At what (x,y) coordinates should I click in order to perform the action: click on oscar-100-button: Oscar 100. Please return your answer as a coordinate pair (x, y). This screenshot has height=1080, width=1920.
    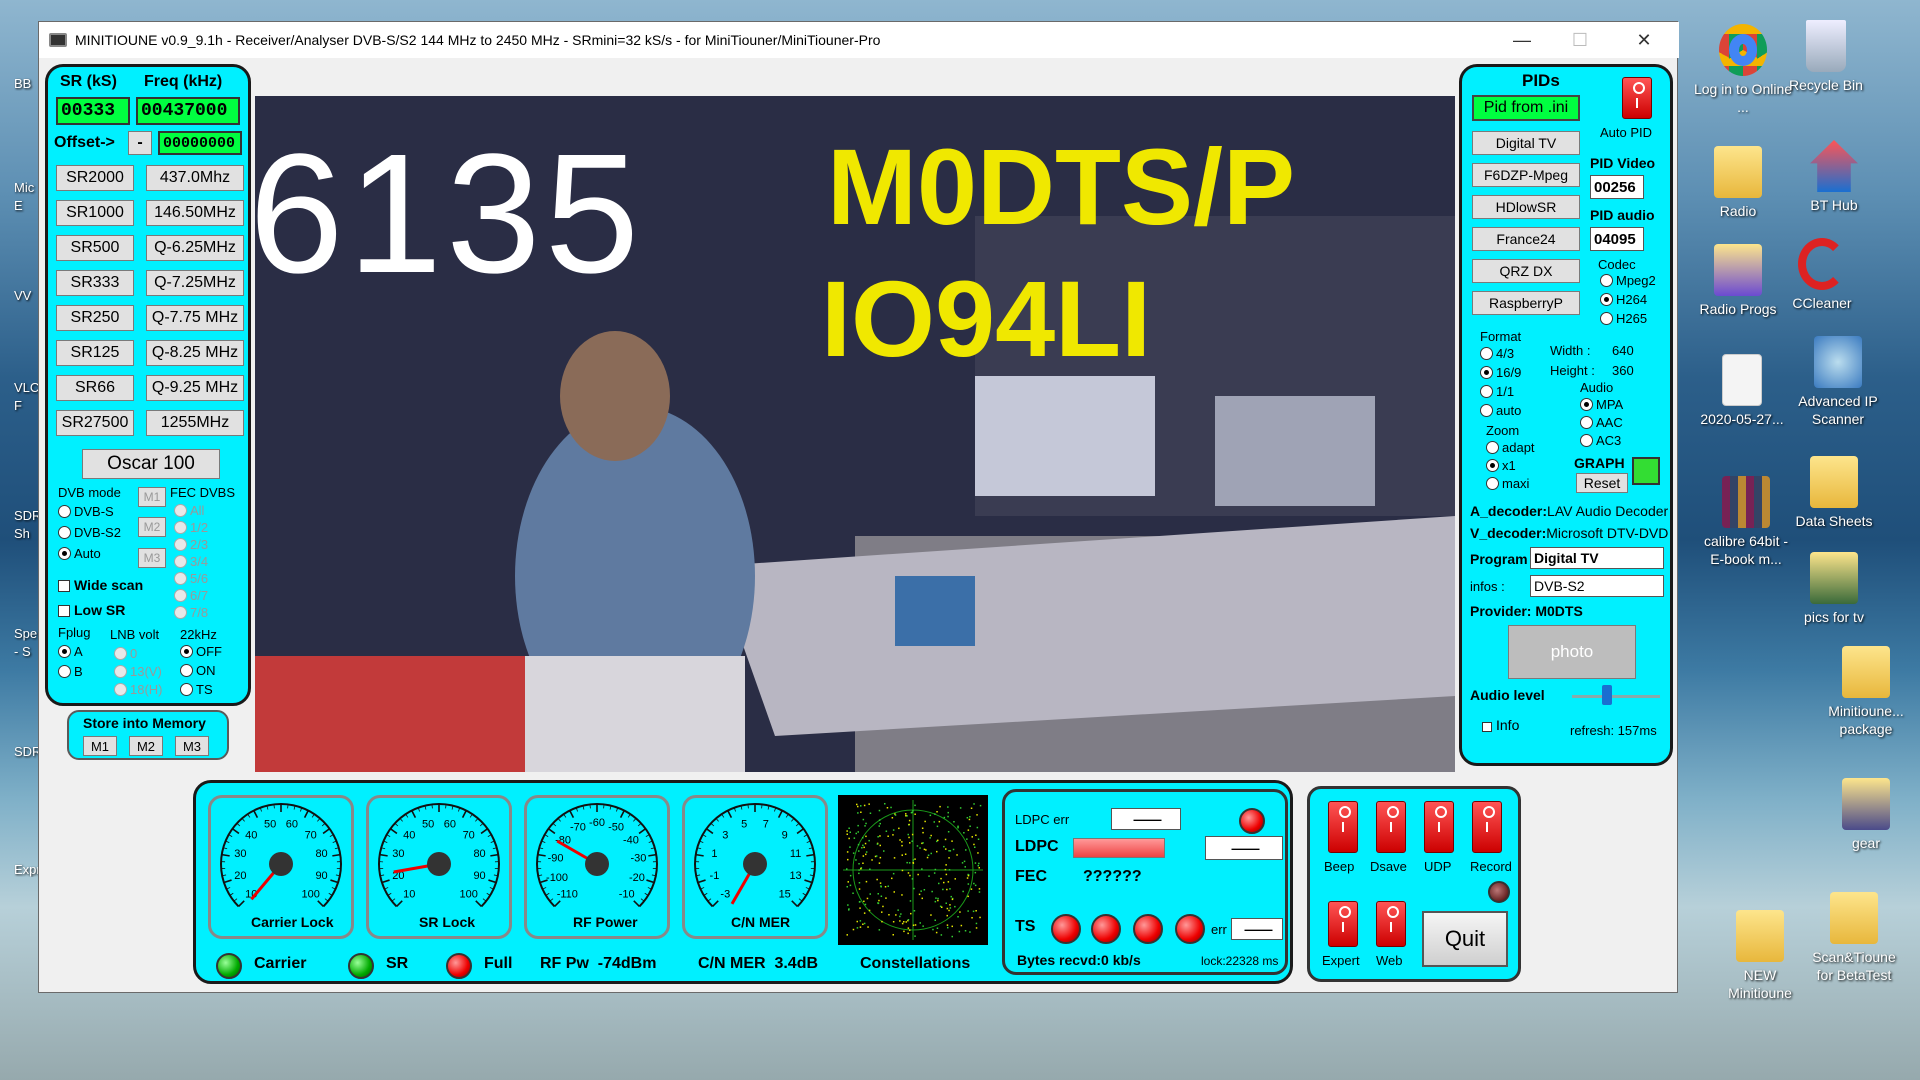
    Looking at the image, I should click on (151, 464).